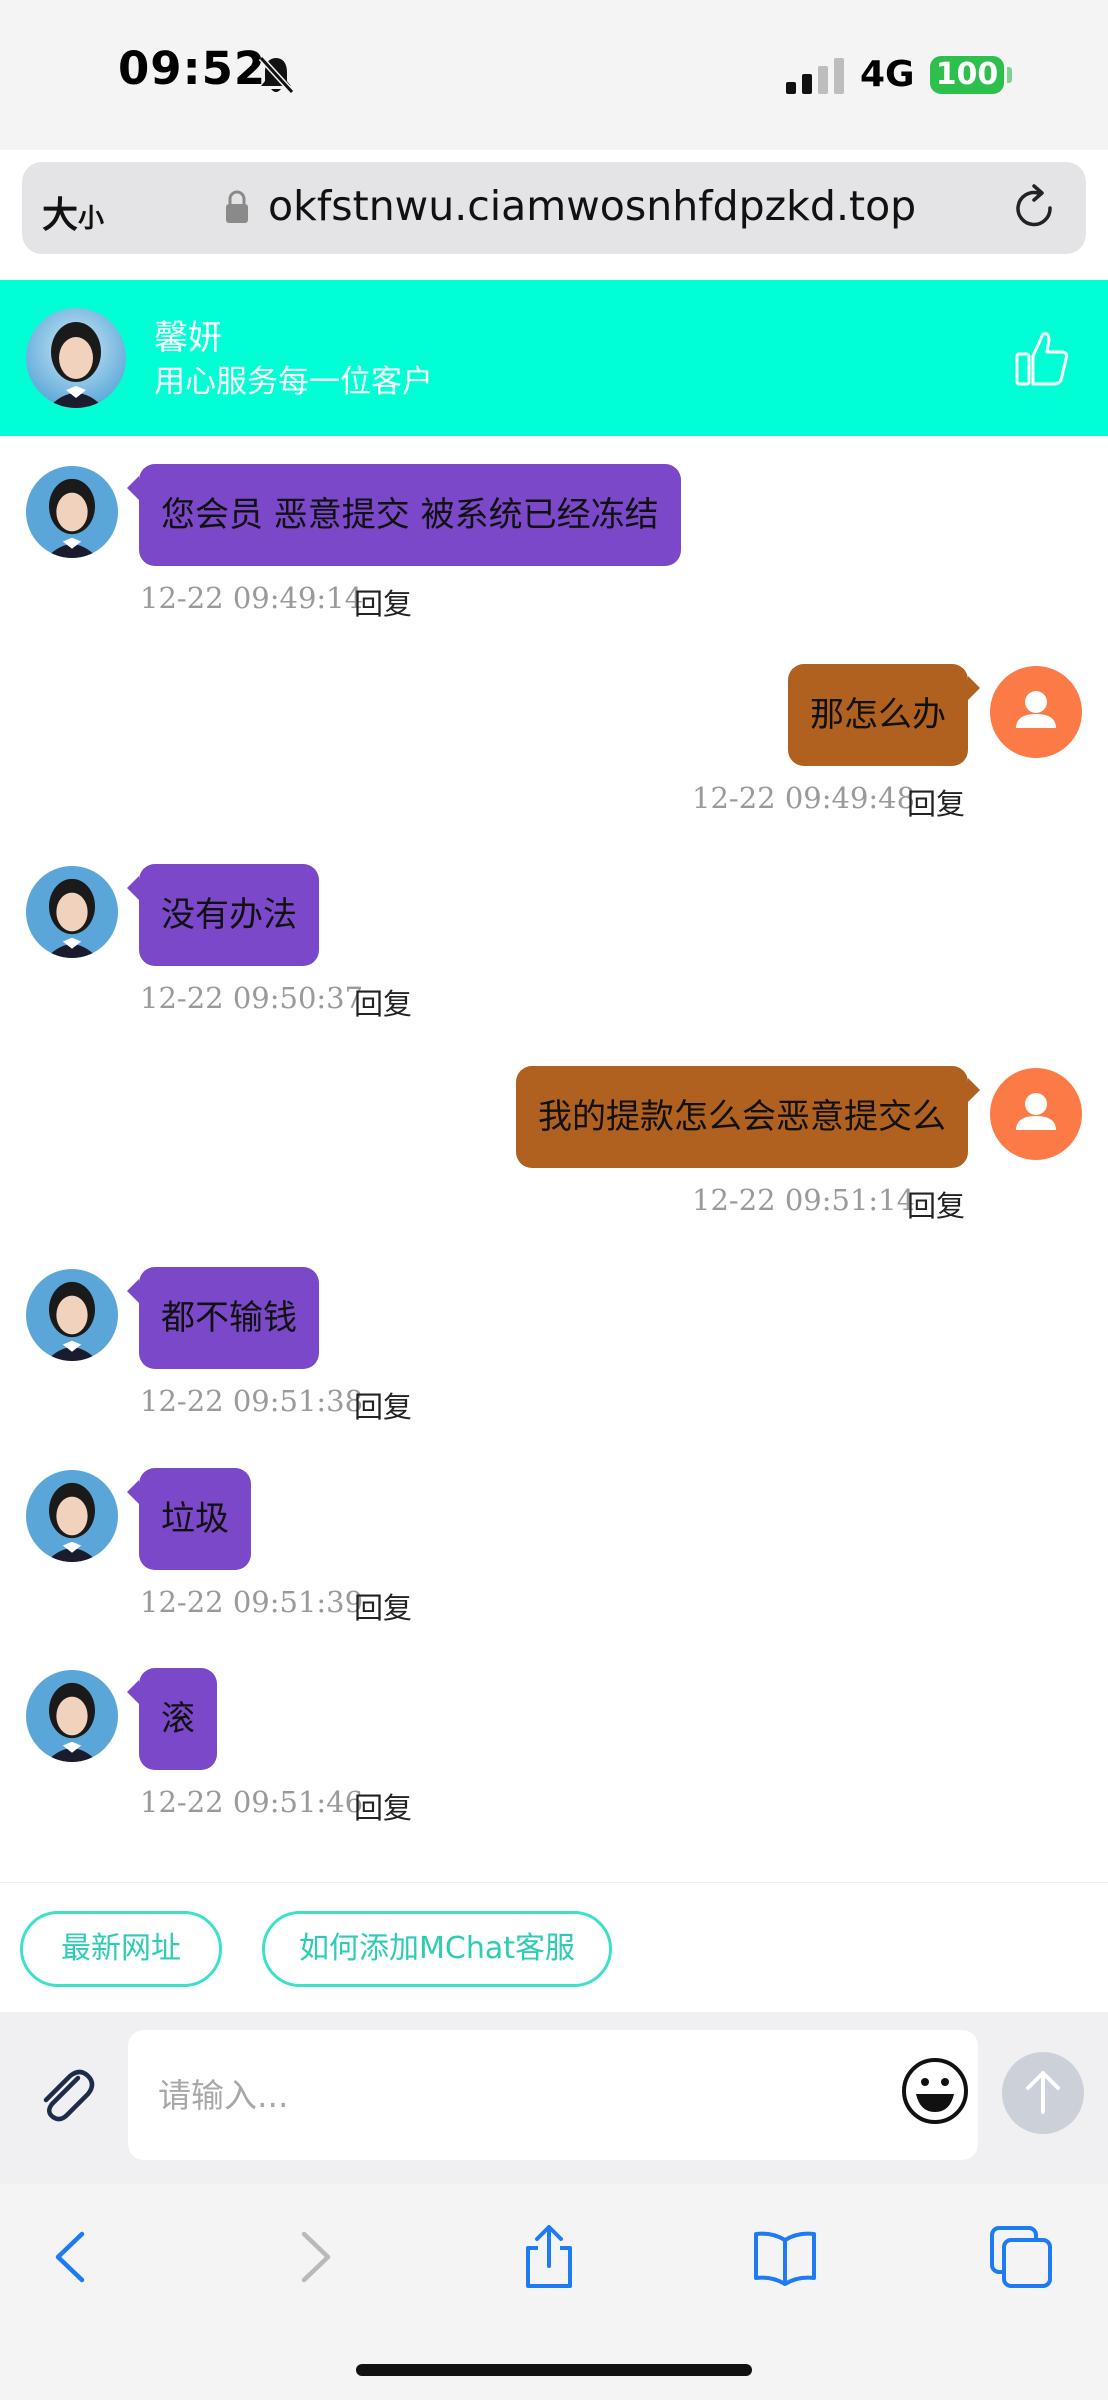  I want to click on bell-muted-icon, so click(276, 75).